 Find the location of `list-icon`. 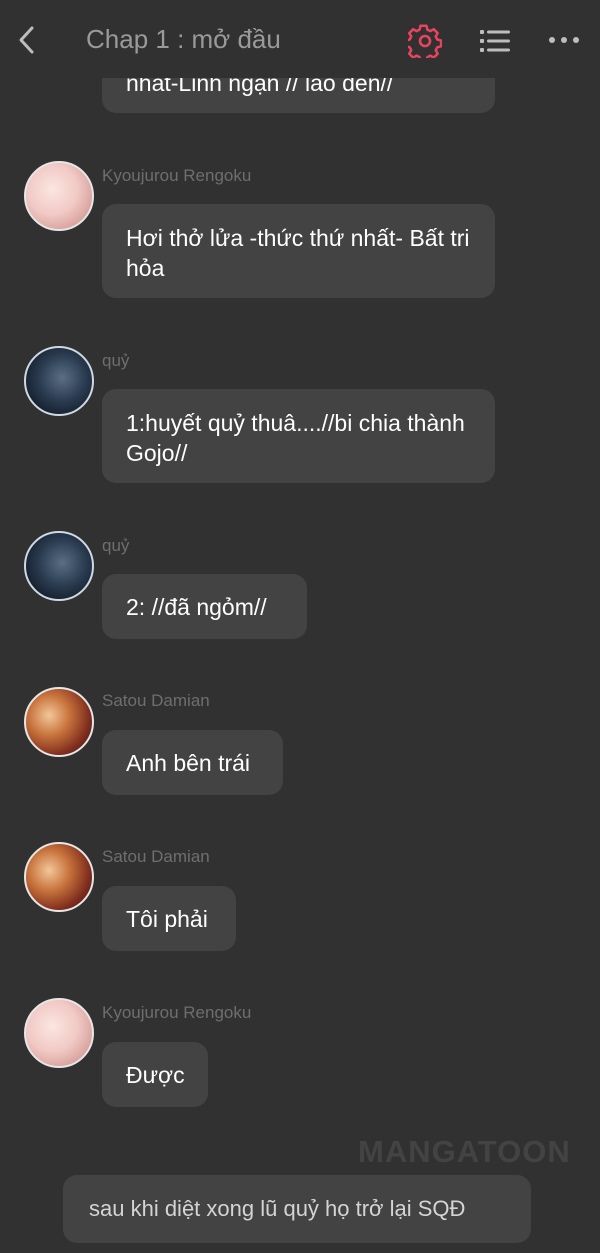

list-icon is located at coordinates (495, 41).